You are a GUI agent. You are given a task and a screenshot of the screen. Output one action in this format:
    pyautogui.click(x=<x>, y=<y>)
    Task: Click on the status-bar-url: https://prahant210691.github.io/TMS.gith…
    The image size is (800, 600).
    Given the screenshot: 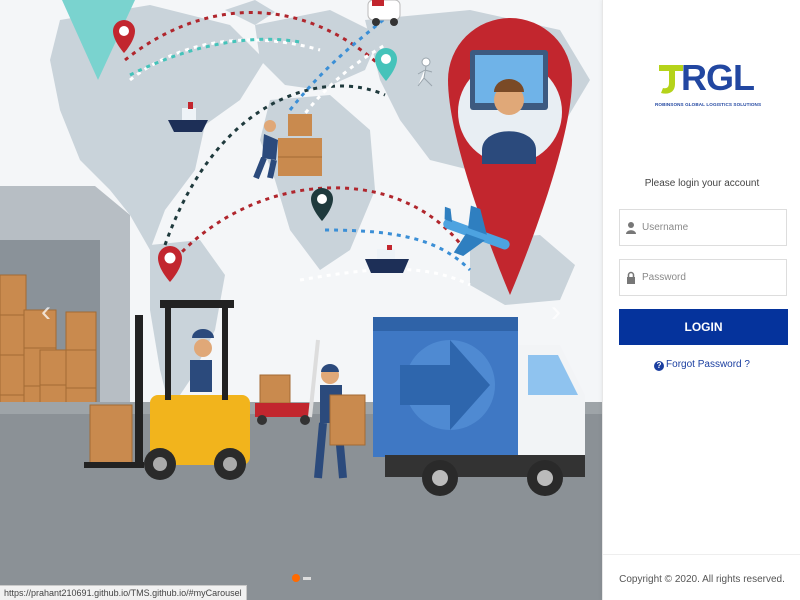 What is the action you would take?
    pyautogui.click(x=123, y=592)
    